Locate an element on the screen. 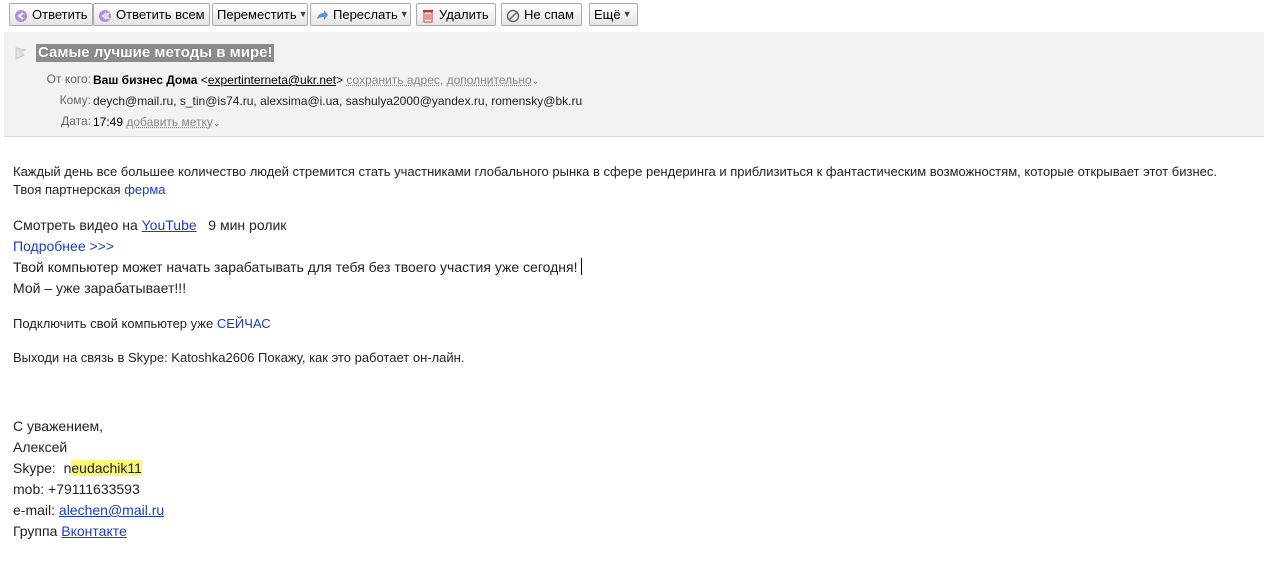 The image size is (1264, 571). signature-skype: Skype: neudachik11 is located at coordinates (77, 468).